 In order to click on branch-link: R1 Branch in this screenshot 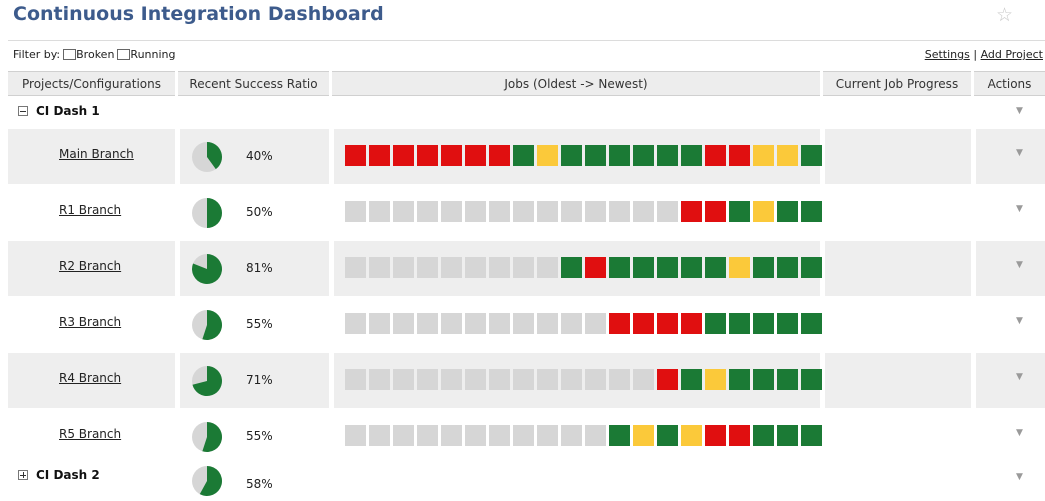, I will do `click(90, 210)`.